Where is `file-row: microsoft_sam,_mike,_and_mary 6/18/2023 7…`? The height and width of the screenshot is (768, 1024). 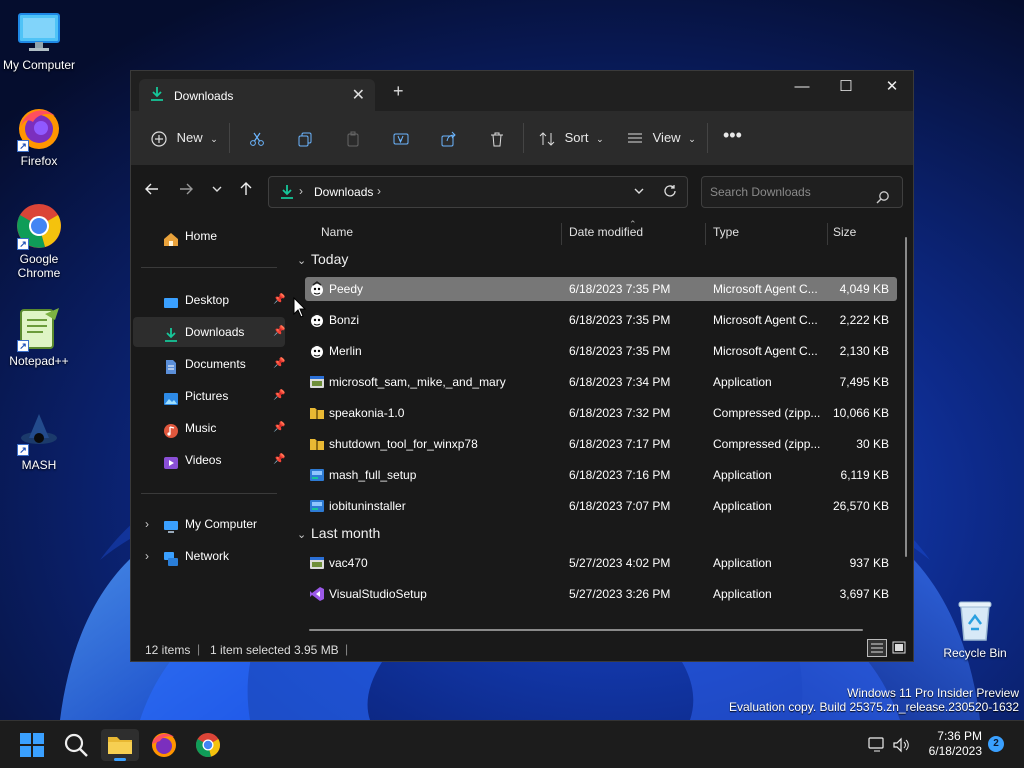 file-row: microsoft_sam,_mike,_and_mary 6/18/2023 7… is located at coordinates (601, 382).